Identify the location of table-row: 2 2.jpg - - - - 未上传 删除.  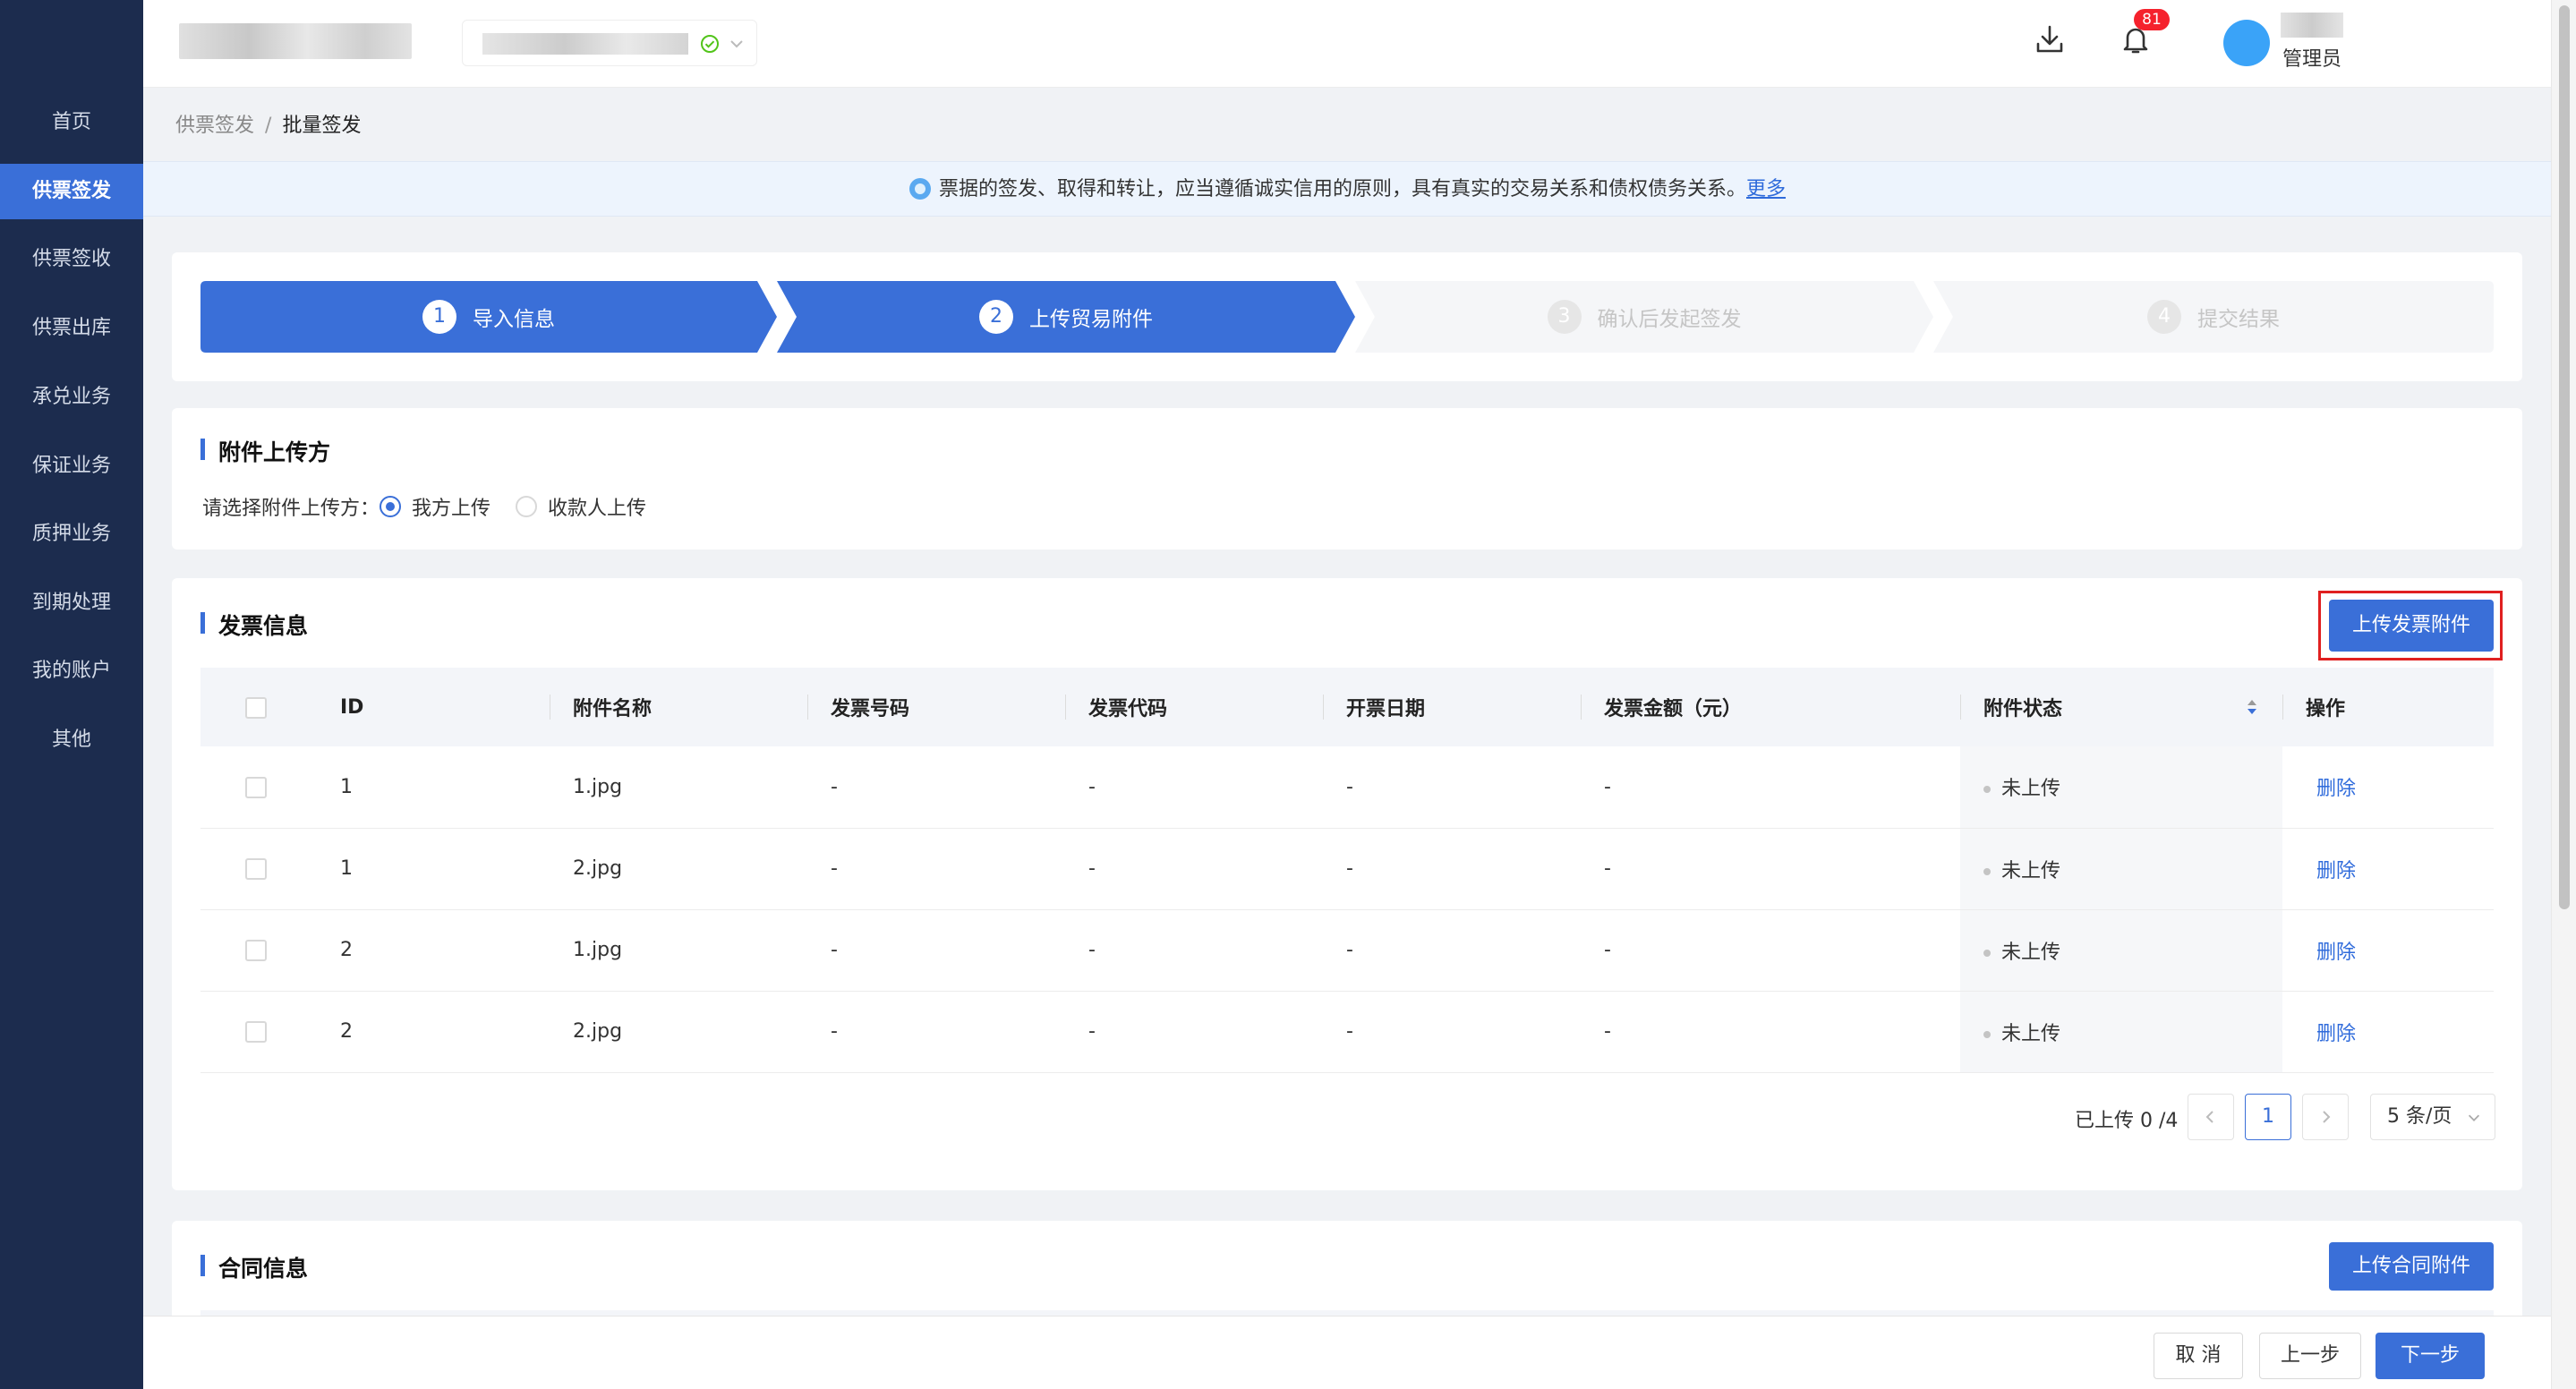
(1347, 1032).